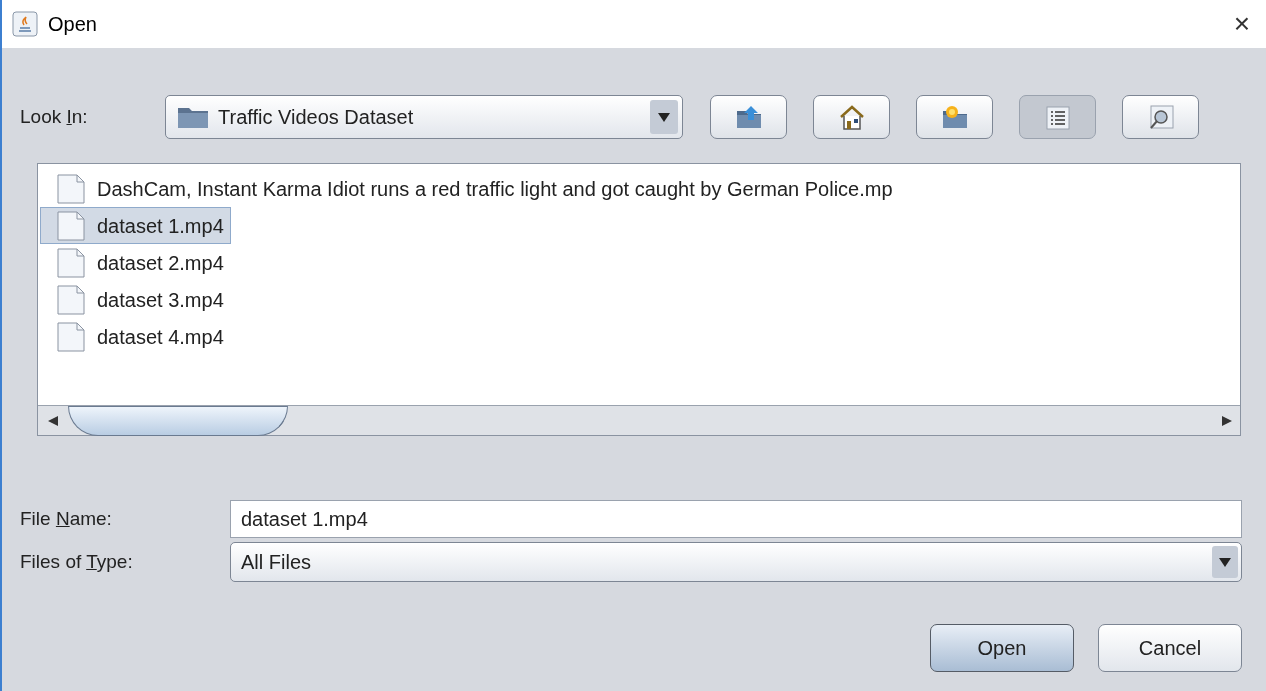  What do you see at coordinates (72, 24) in the screenshot?
I see `window-title: Open` at bounding box center [72, 24].